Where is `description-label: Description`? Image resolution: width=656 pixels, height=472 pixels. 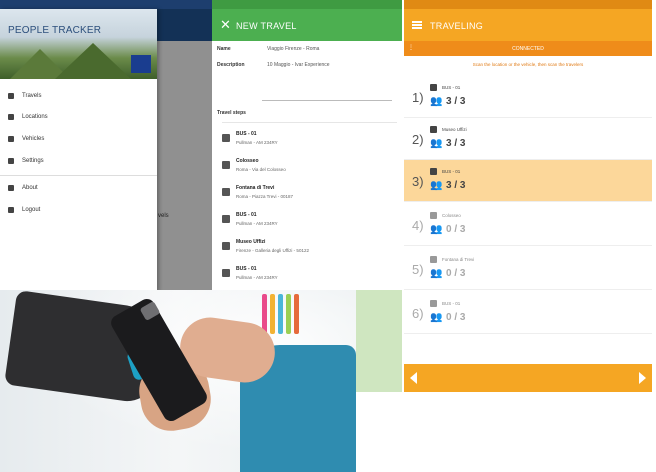 description-label: Description is located at coordinates (231, 65).